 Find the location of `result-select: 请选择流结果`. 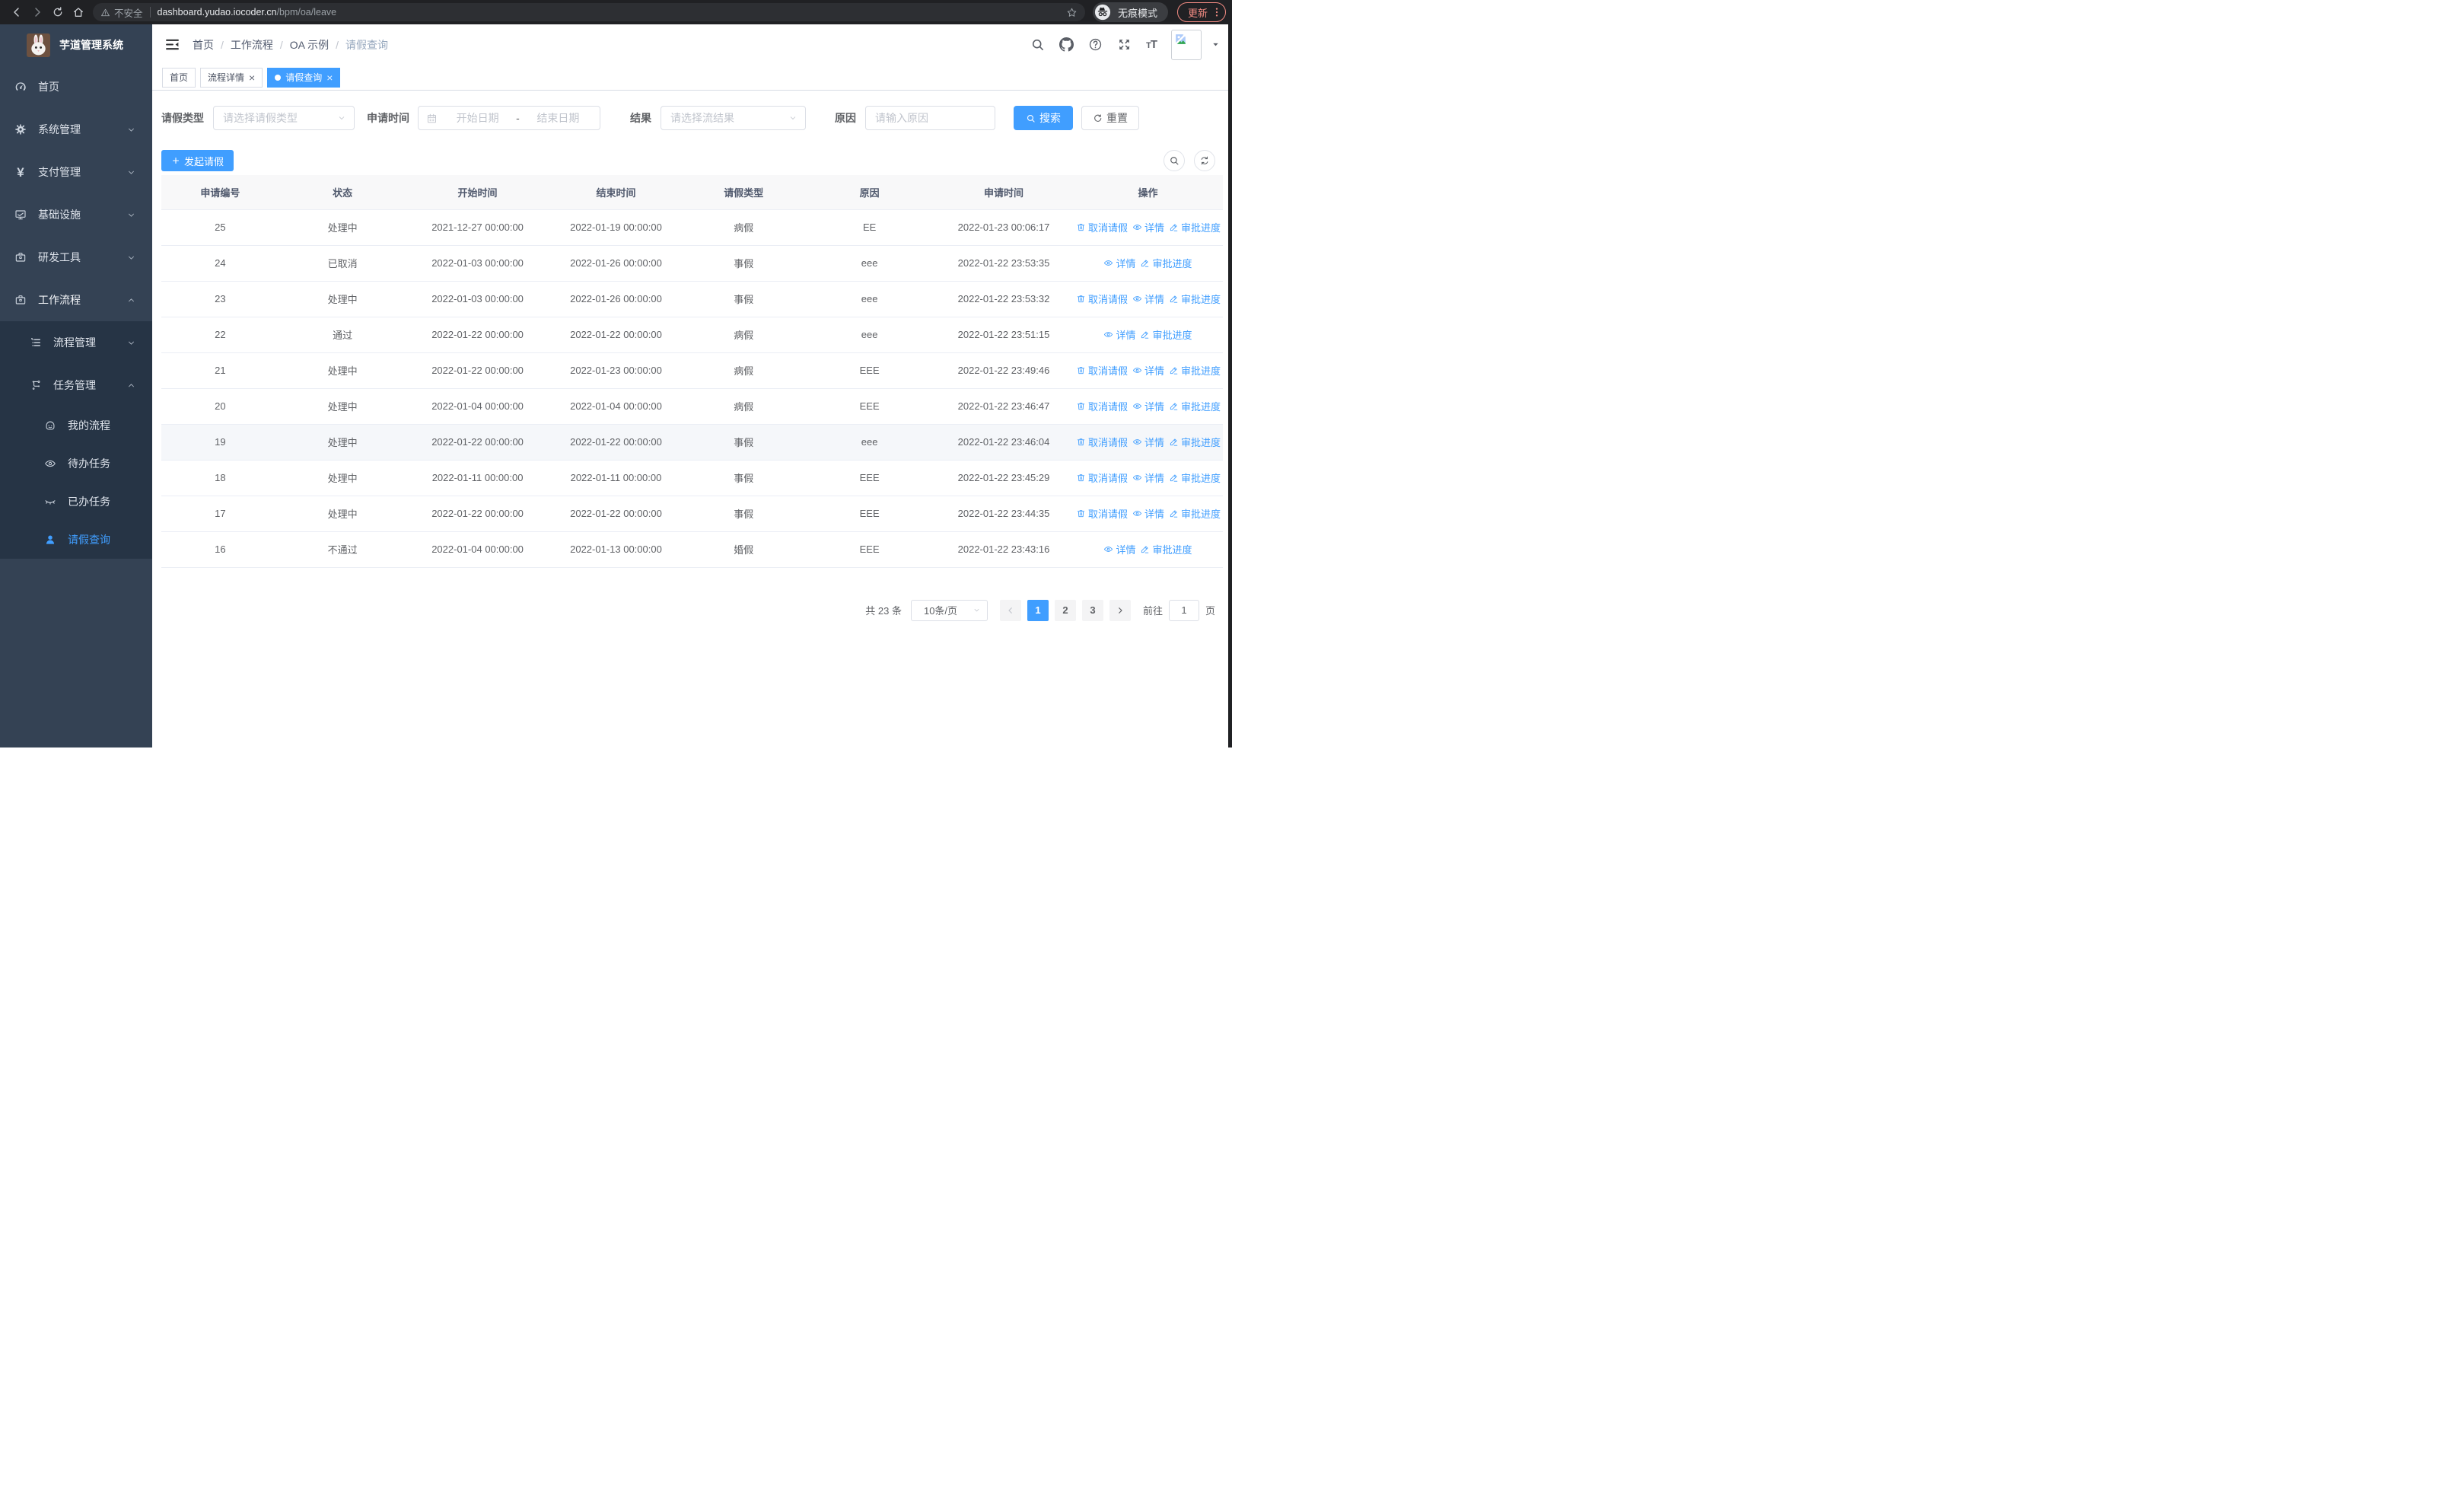

result-select: 请选择流结果 is located at coordinates (733, 118).